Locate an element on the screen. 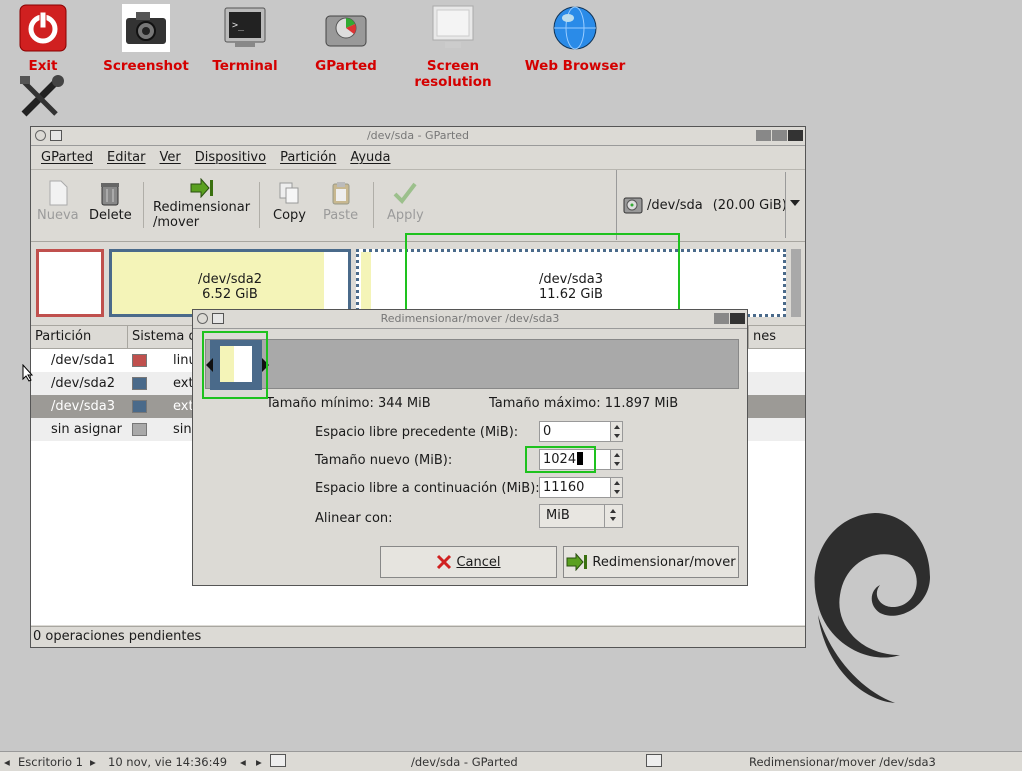 This screenshot has height=771, width=1022. paste-button: Paste is located at coordinates (340, 200).